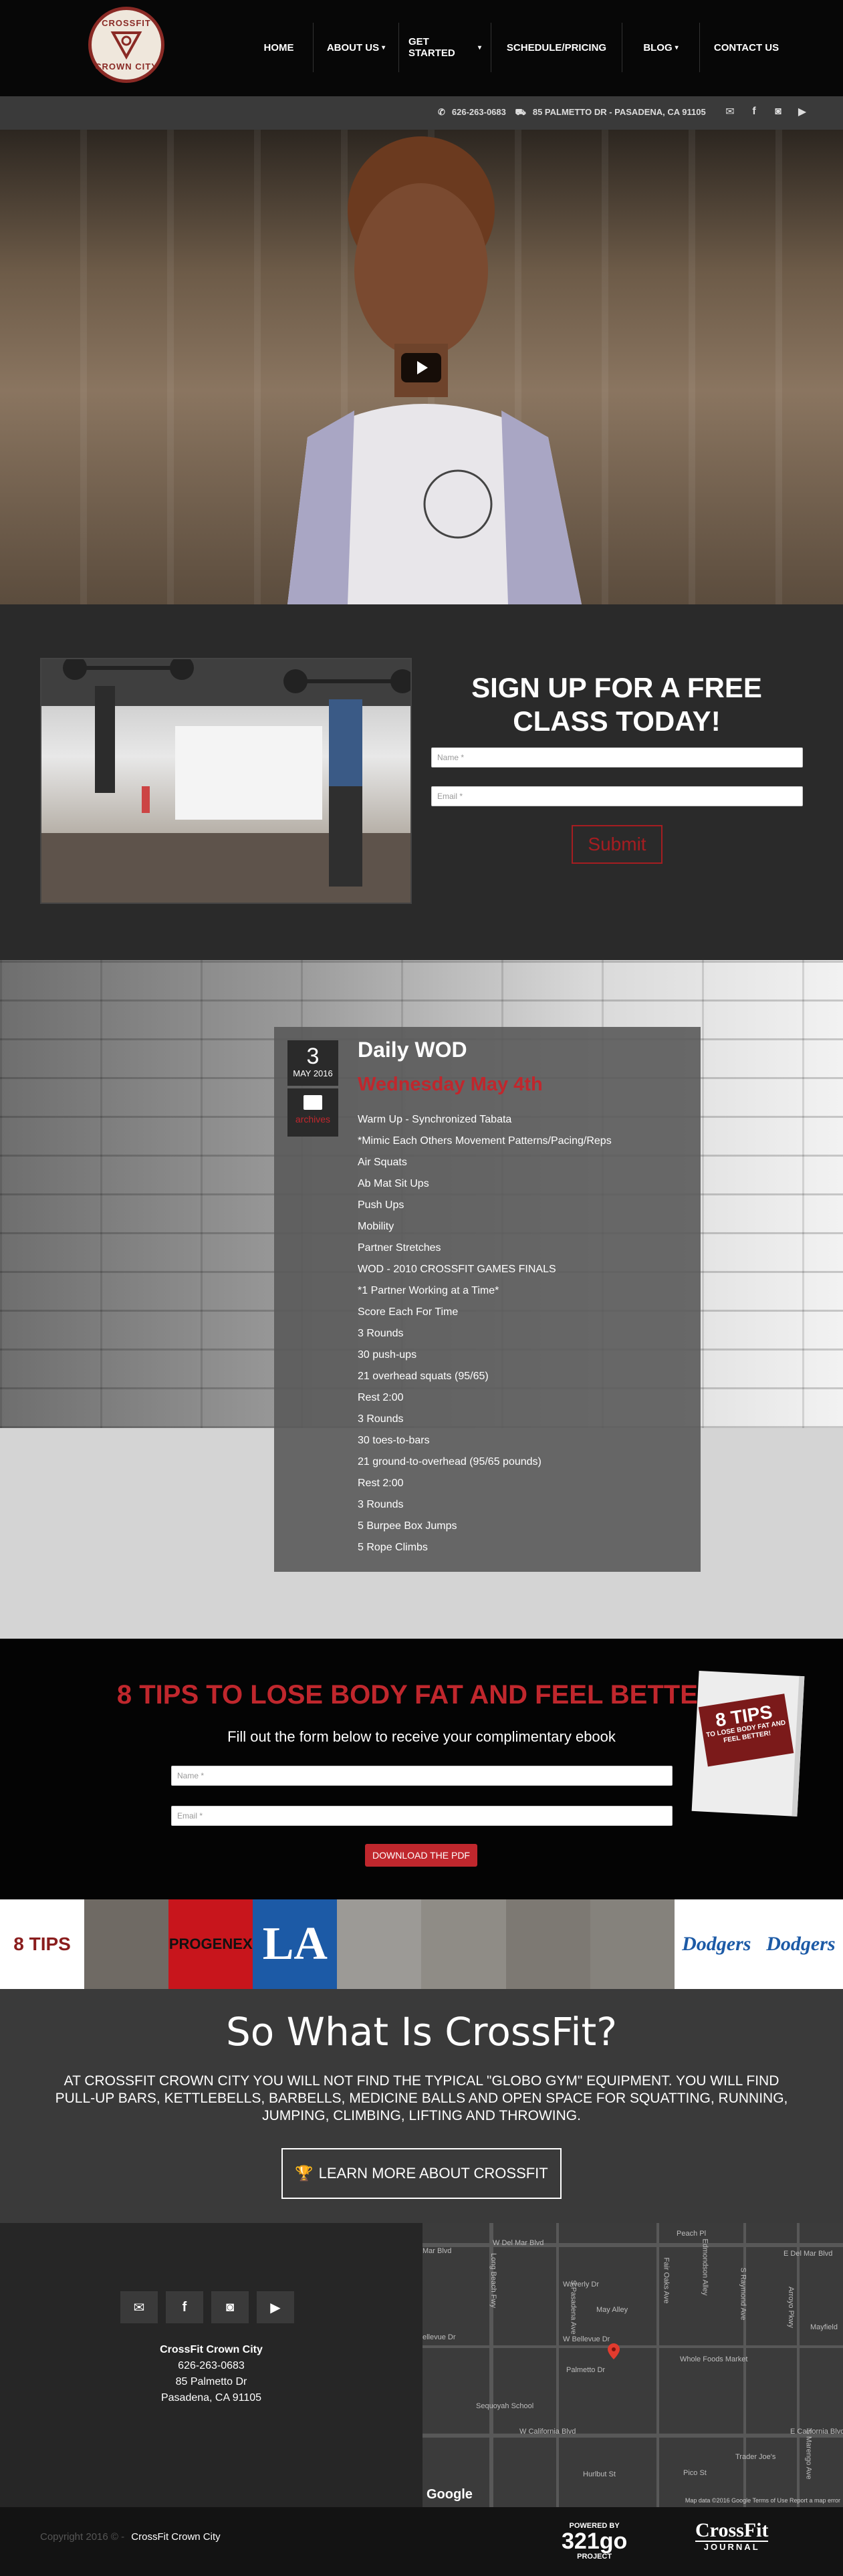 This screenshot has width=843, height=2576. What do you see at coordinates (594, 2541) in the screenshot?
I see `powered-by-logo: POWERED BY 321go PROJECT` at bounding box center [594, 2541].